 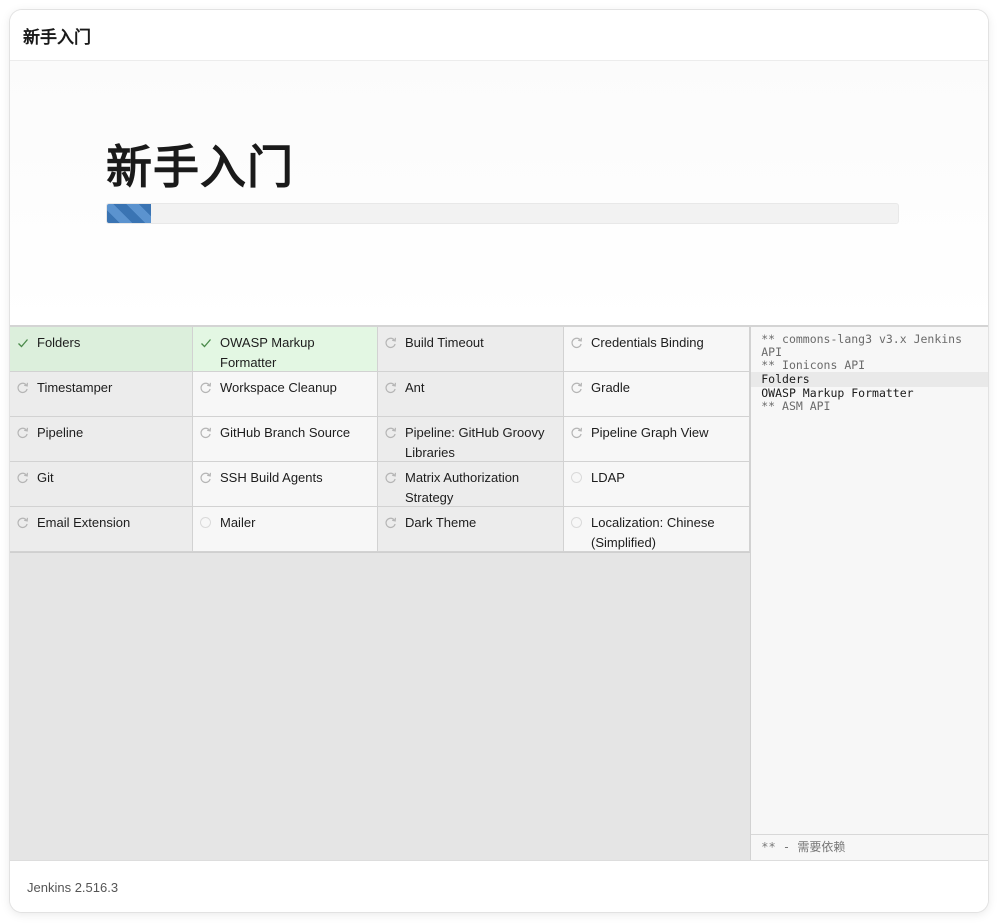 I want to click on plugin-item: Pipeline Graph View, so click(x=657, y=439).